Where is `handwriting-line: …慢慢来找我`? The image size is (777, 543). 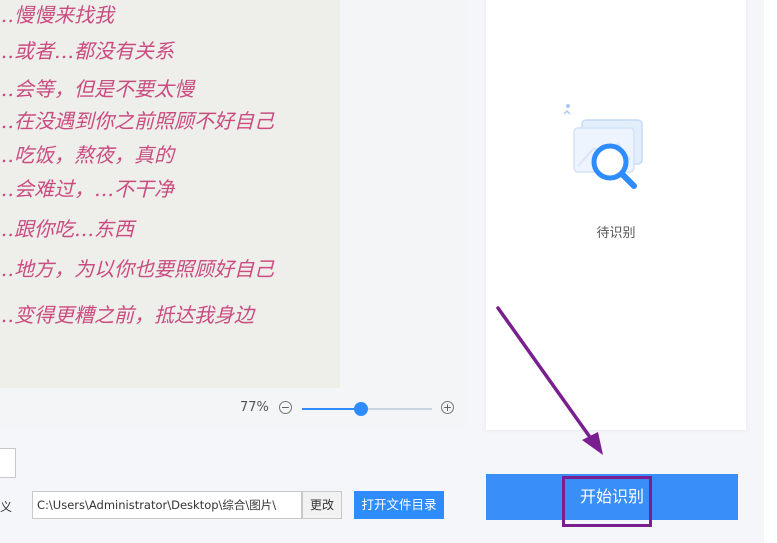 handwriting-line: …慢慢来找我 is located at coordinates (58, 15).